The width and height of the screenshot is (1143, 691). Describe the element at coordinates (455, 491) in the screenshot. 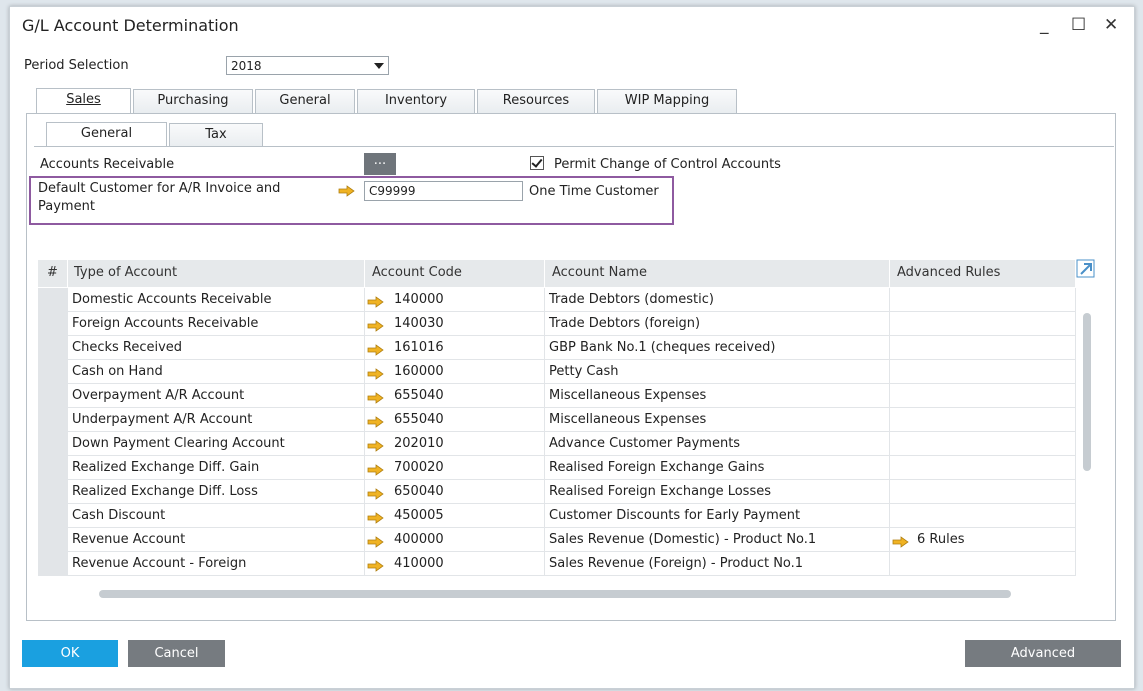

I see `code-cell: 650040` at that location.